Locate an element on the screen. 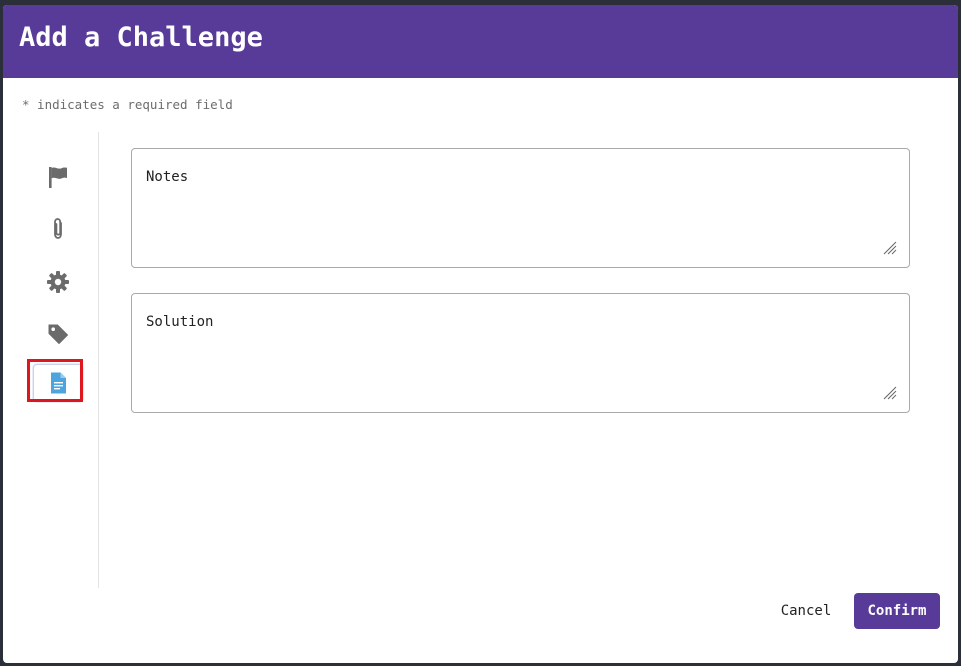 The image size is (961, 666). section-sidebar is located at coordinates (51, 360).